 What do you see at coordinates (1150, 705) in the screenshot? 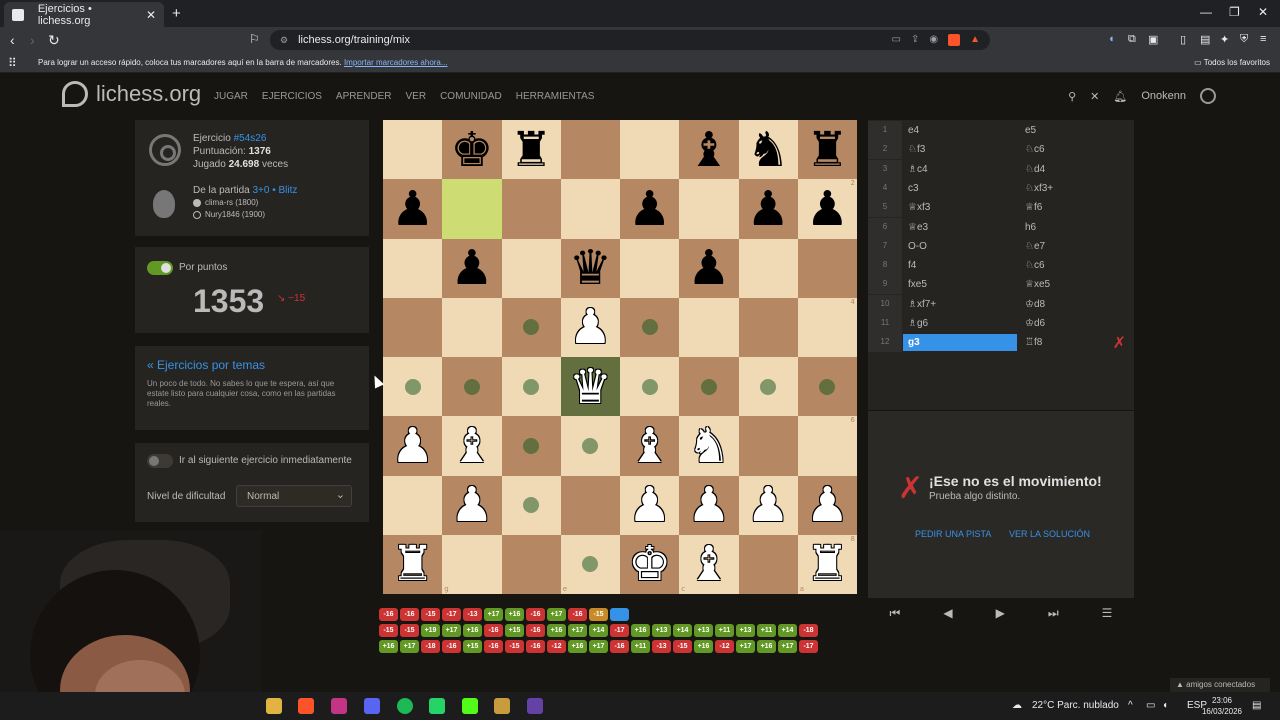
I see `network-icon: ▭` at bounding box center [1150, 705].